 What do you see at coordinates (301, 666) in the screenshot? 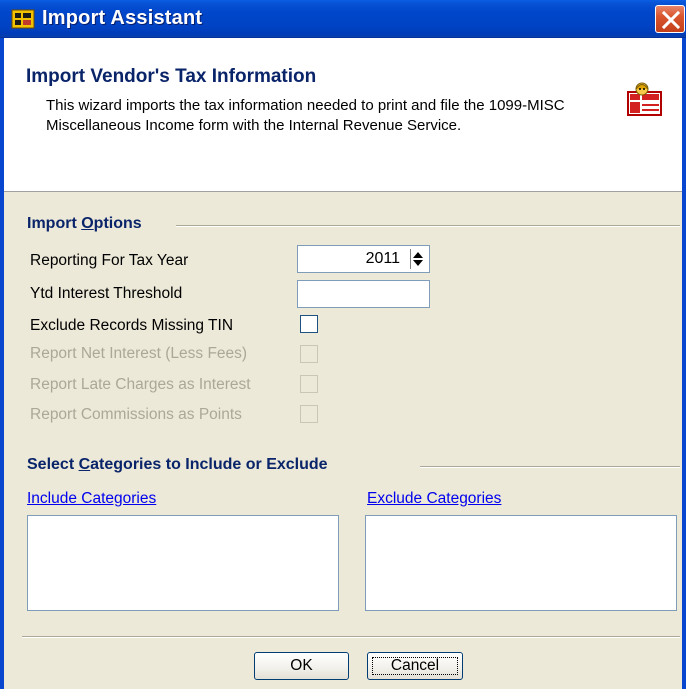
I see `ok-button: OK` at bounding box center [301, 666].